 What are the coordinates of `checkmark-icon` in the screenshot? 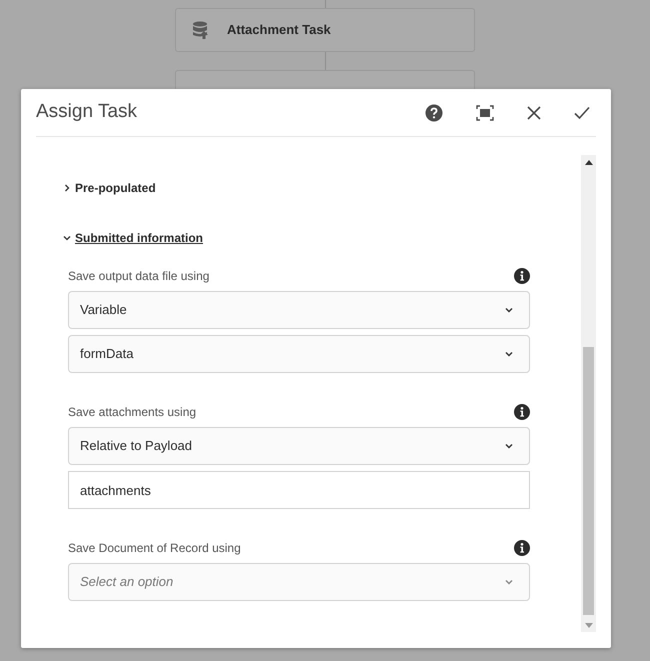 It's located at (582, 113).